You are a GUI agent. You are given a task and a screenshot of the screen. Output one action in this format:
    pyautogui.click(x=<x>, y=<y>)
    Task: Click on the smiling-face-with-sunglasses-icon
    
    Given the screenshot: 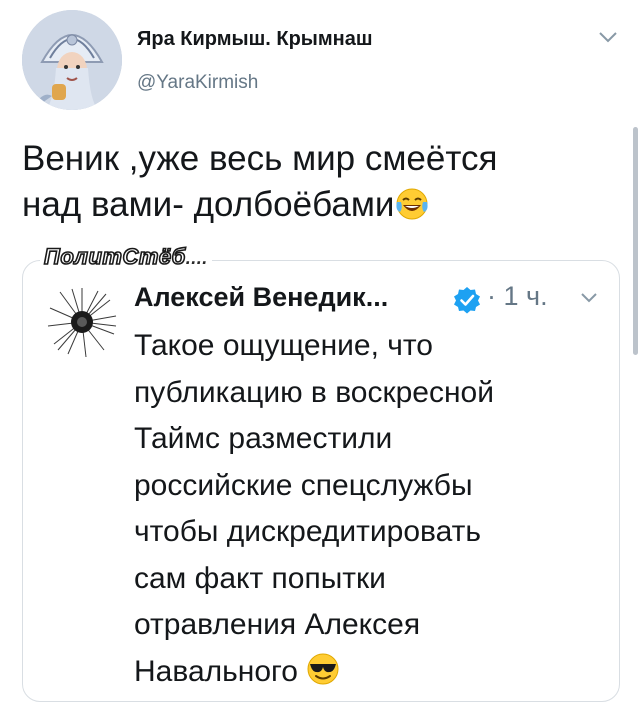 What is the action you would take?
    pyautogui.click(x=323, y=668)
    